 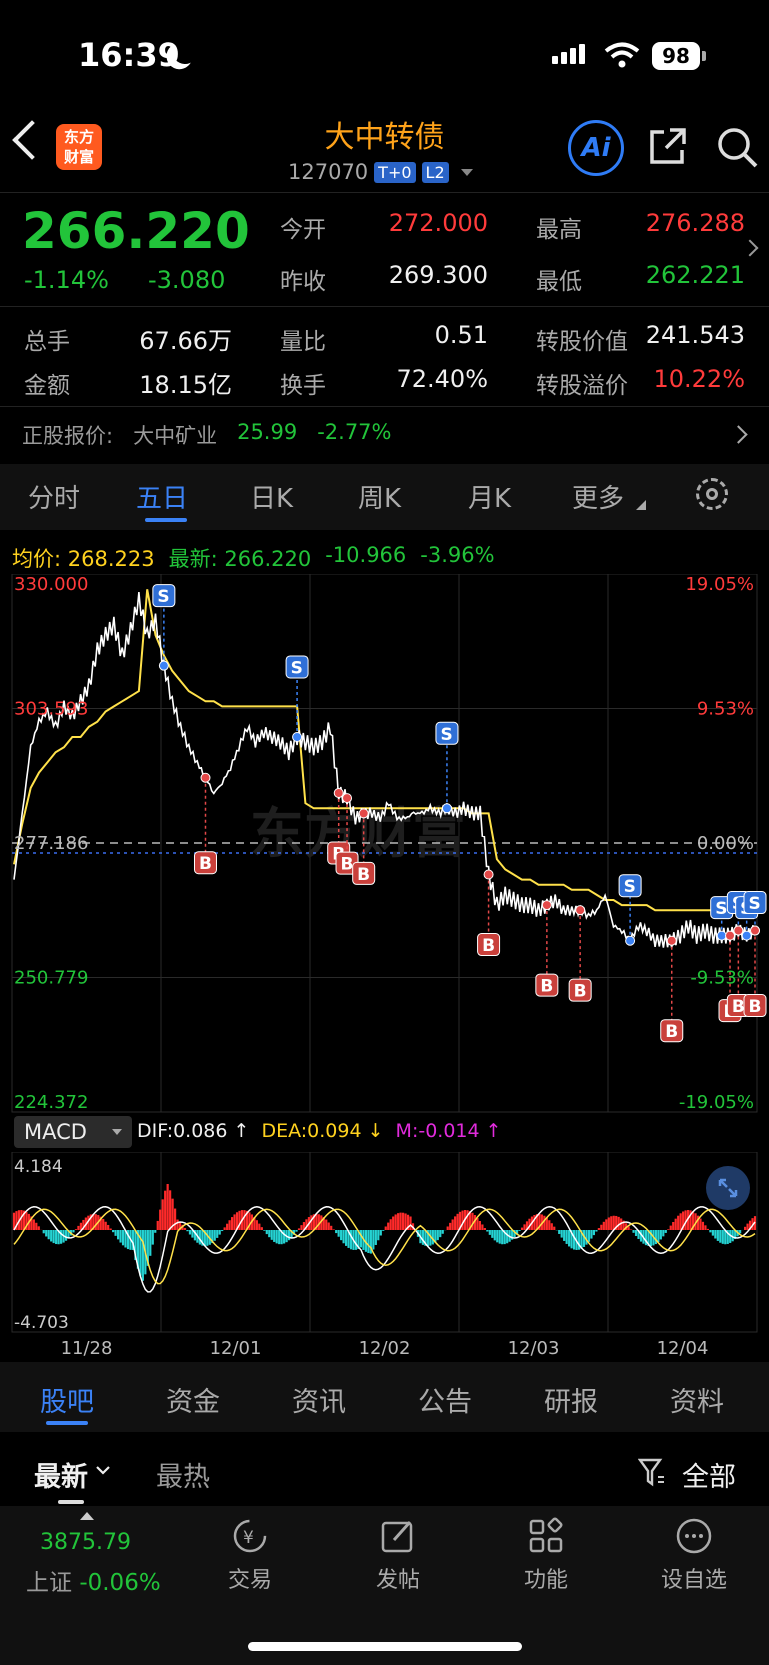 What do you see at coordinates (398, 1578) in the screenshot?
I see `nav-post: 发帖` at bounding box center [398, 1578].